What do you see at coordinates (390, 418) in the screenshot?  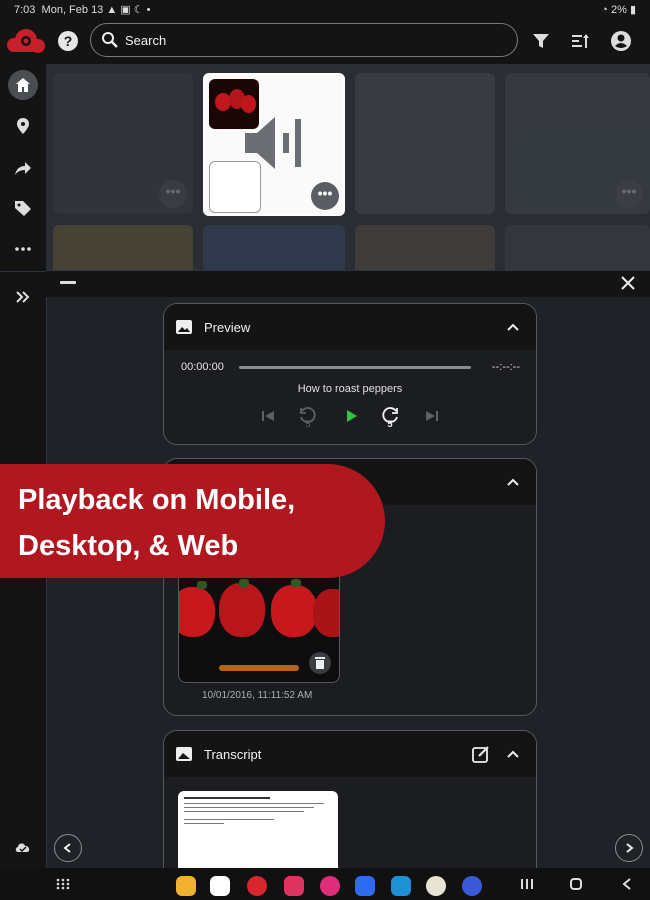 I see `forward-5-icon: 5` at bounding box center [390, 418].